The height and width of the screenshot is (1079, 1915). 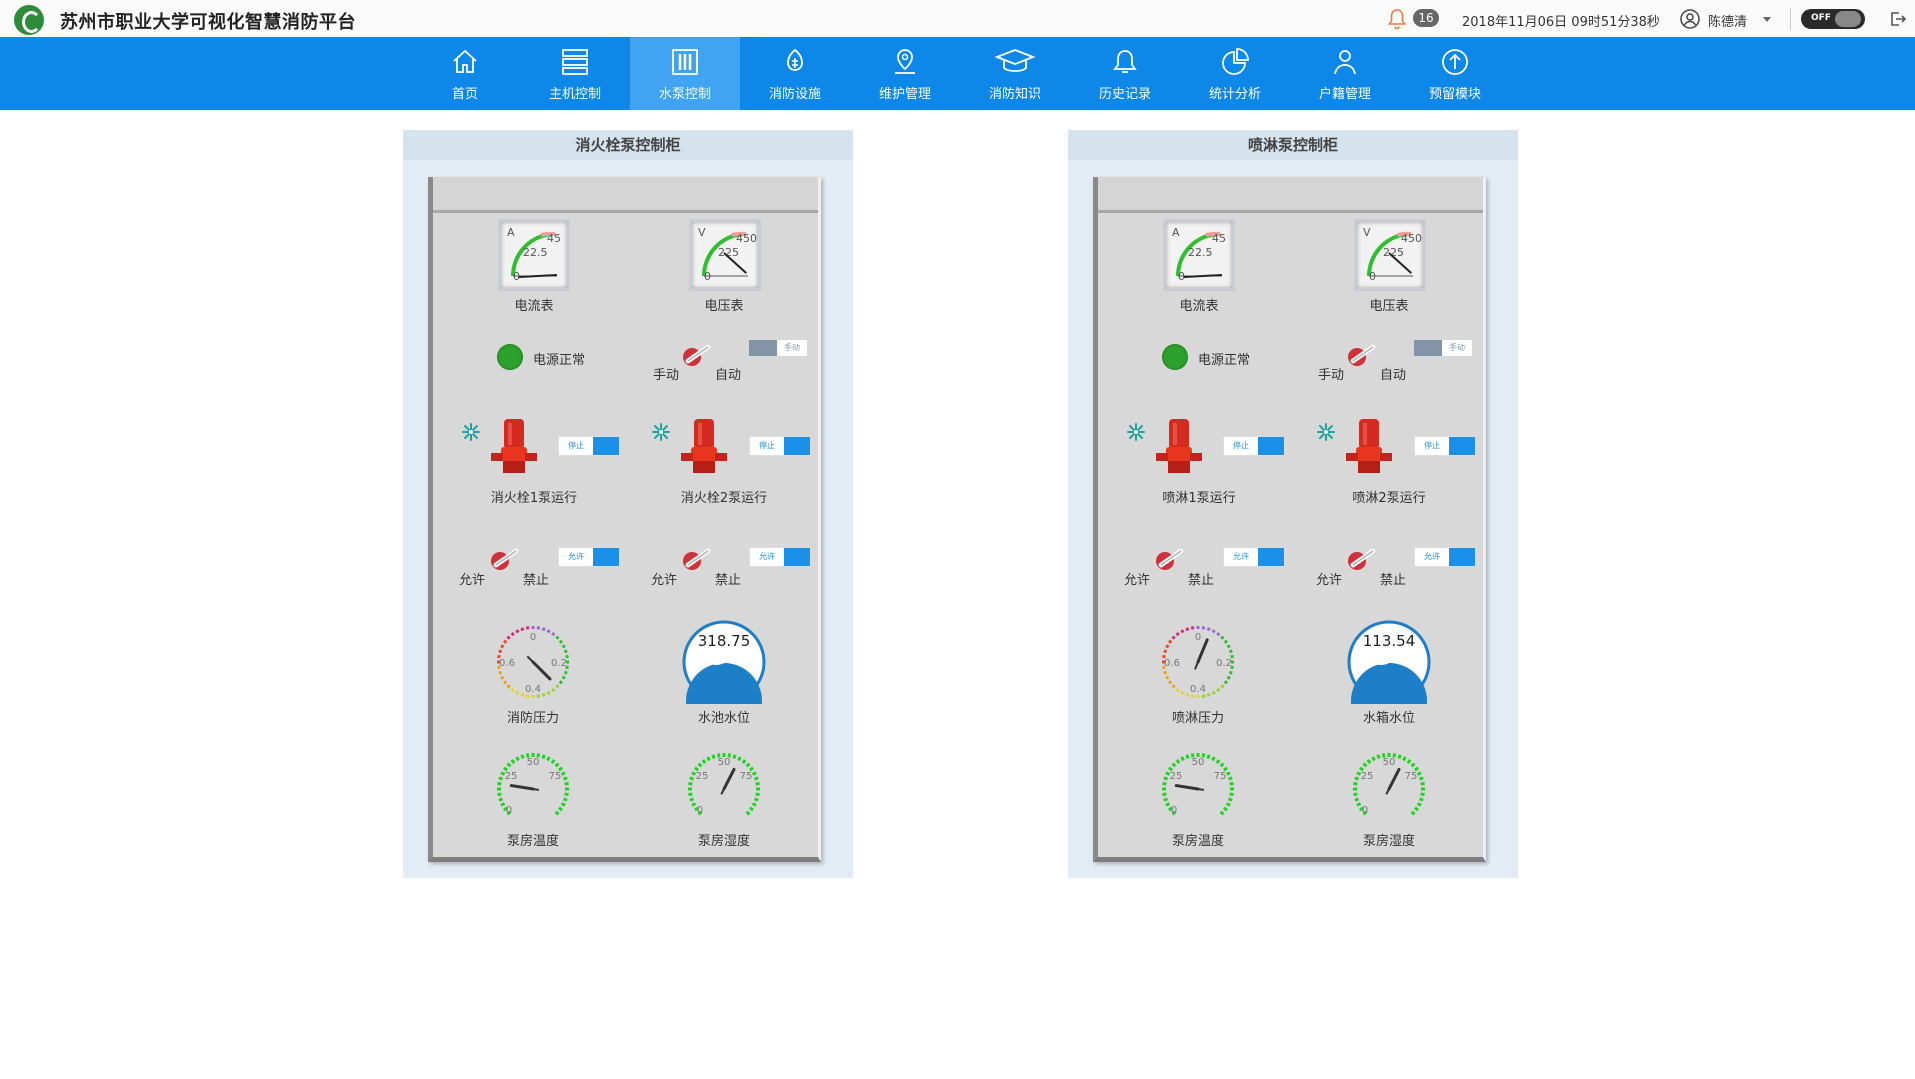 I want to click on temperature-label: 泵房温度, so click(x=1197, y=841).